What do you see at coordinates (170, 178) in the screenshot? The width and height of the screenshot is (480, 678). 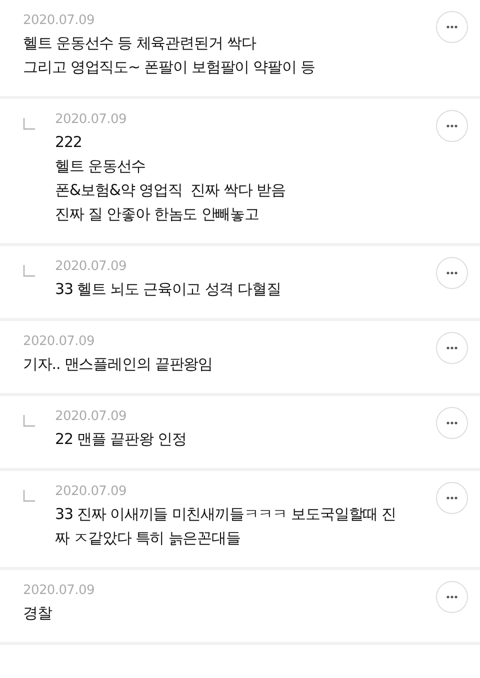 I see `comment-text: 222 헬트 운동선수 폰&보험&약 영업직 진짜 싹다 받음 진짜 질 안좋아 한놈도 안빼놓고` at bounding box center [170, 178].